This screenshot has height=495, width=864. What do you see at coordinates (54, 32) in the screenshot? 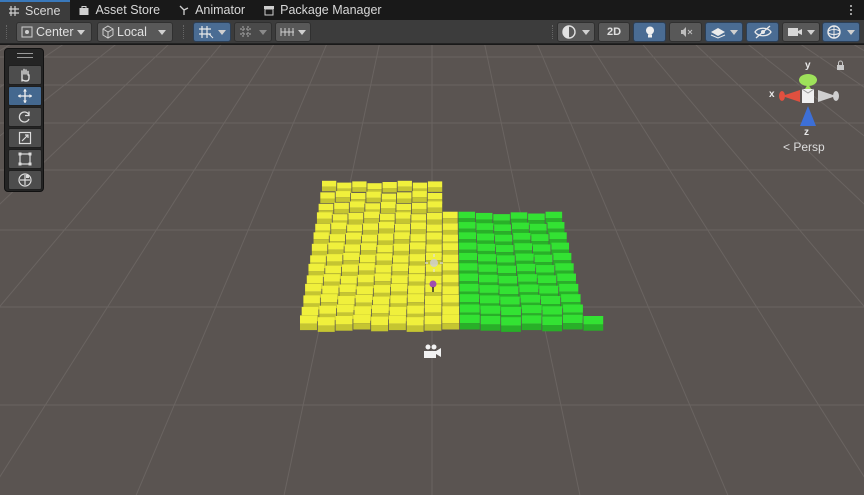
I see `pivot-mode-dropdown: Center` at bounding box center [54, 32].